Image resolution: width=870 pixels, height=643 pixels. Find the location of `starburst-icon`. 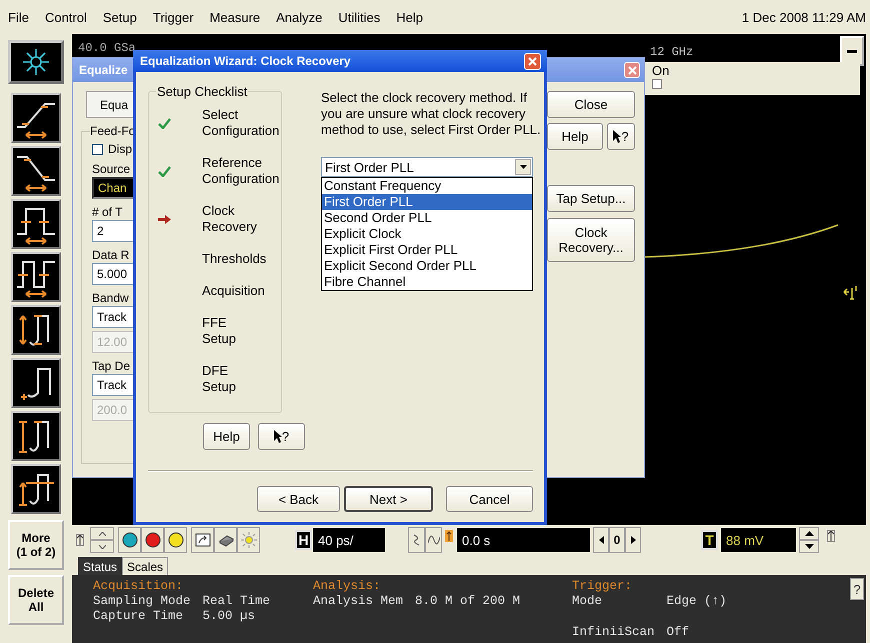

starburst-icon is located at coordinates (36, 62).